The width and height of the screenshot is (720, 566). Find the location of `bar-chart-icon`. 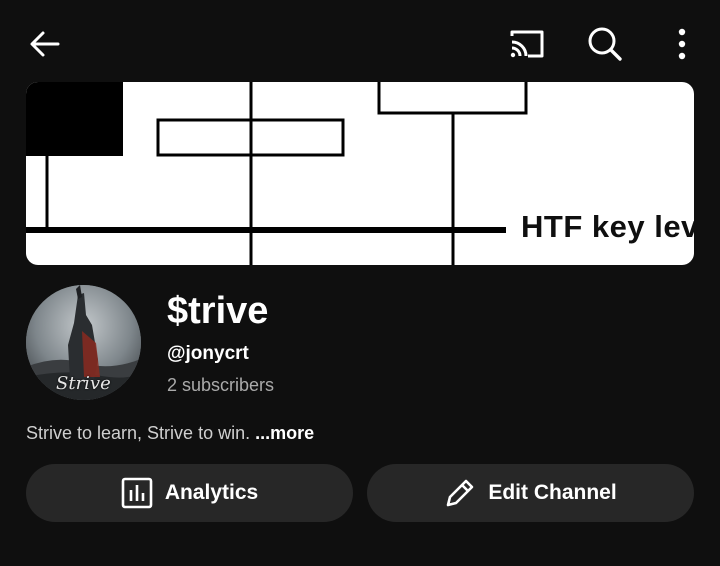

bar-chart-icon is located at coordinates (137, 493).